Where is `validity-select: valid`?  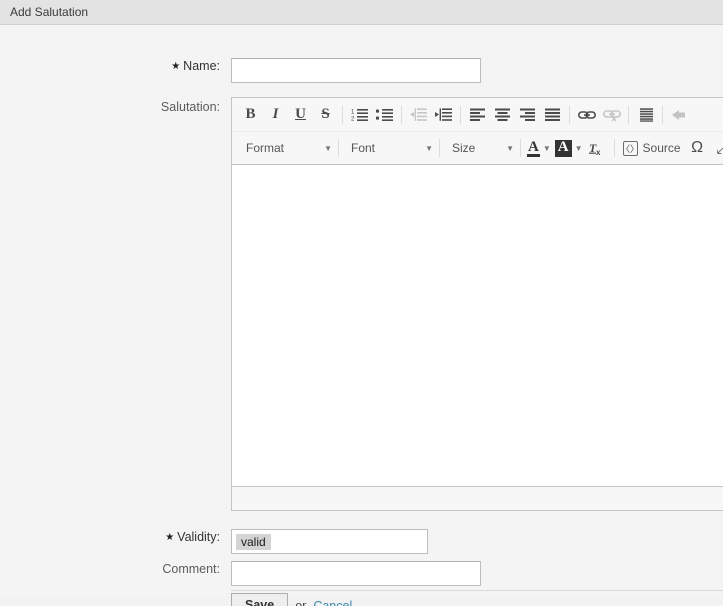 validity-select: valid is located at coordinates (329, 541).